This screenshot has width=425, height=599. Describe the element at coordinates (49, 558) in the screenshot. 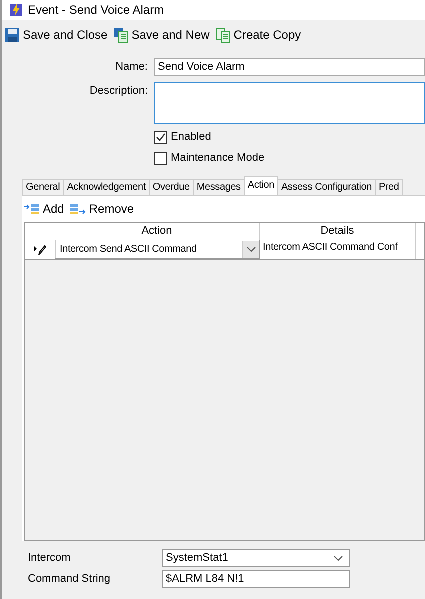

I see `field-label: Intercom` at that location.